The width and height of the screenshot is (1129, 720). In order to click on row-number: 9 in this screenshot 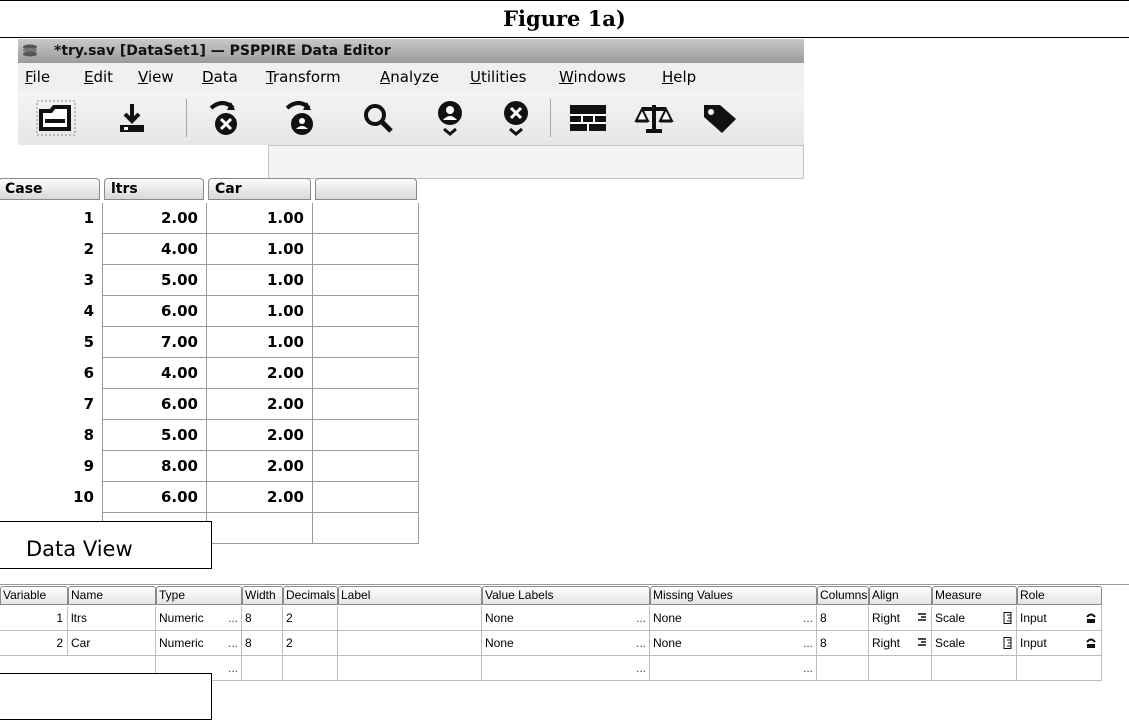, I will do `click(51, 466)`.